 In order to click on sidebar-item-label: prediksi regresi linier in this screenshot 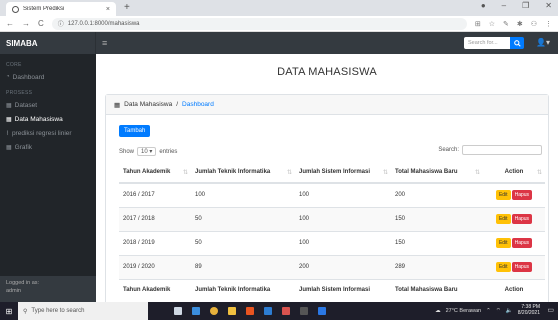, I will do `click(41, 133)`.